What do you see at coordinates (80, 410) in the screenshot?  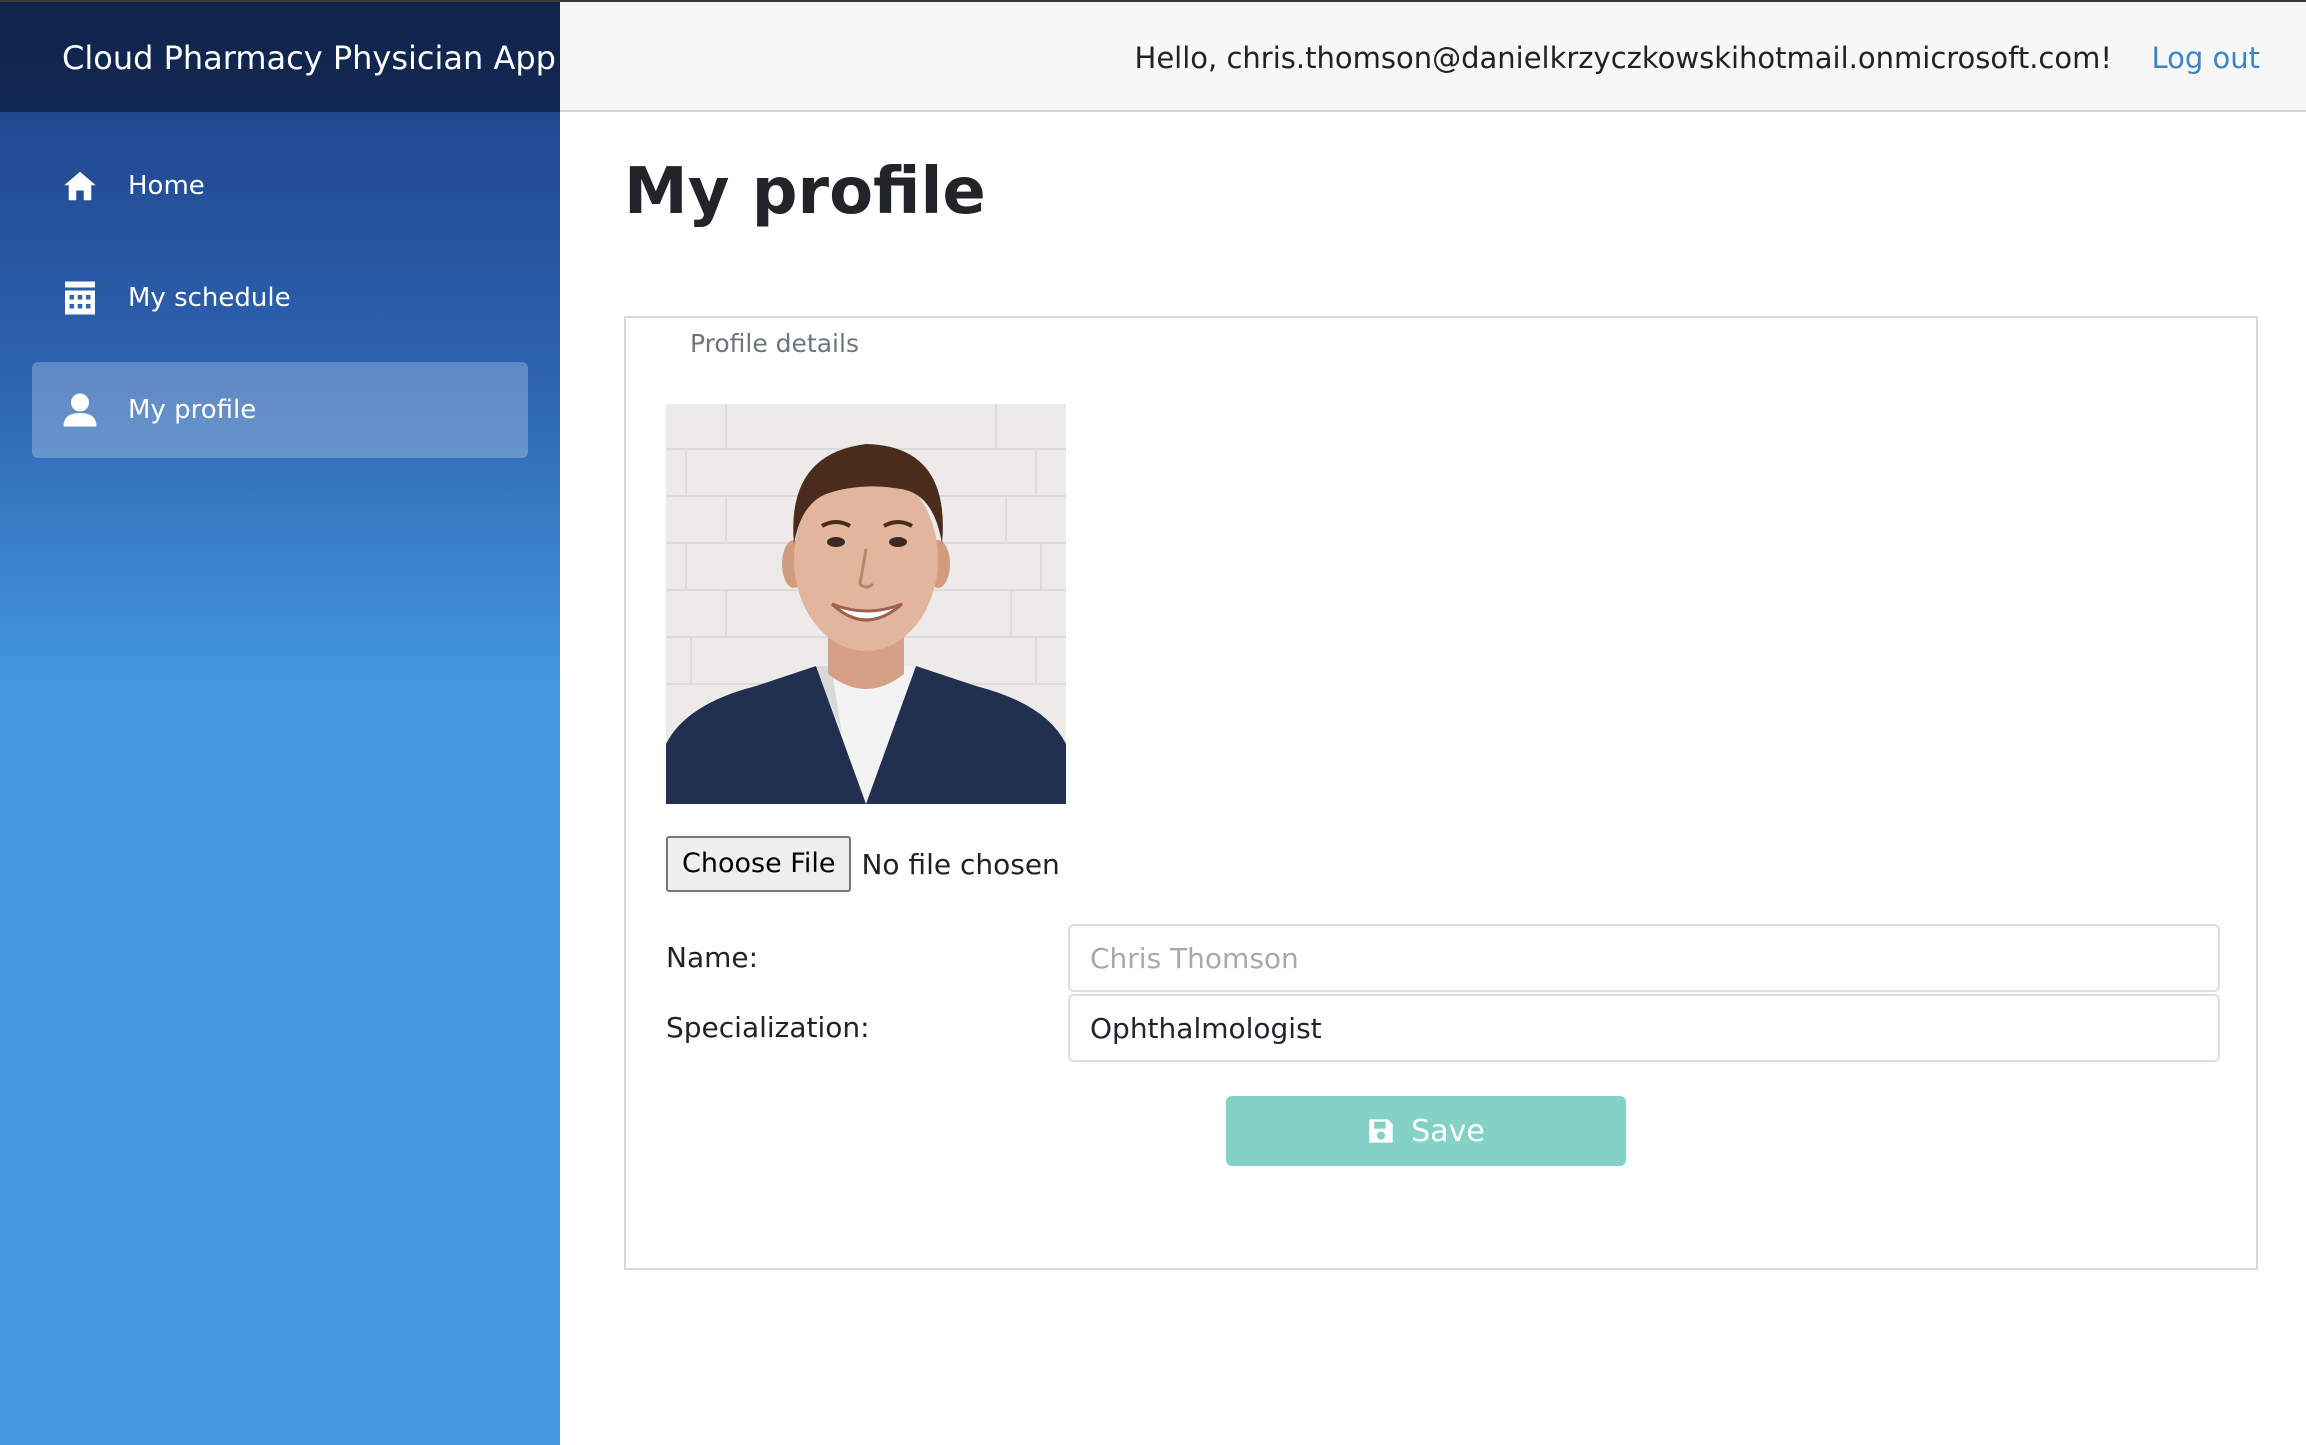 I see `user-icon` at bounding box center [80, 410].